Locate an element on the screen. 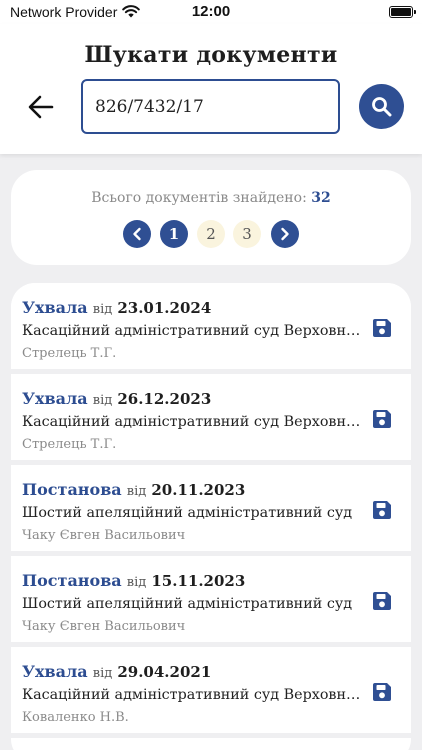  document-judge: Коваленко Н.В. is located at coordinates (75, 717).